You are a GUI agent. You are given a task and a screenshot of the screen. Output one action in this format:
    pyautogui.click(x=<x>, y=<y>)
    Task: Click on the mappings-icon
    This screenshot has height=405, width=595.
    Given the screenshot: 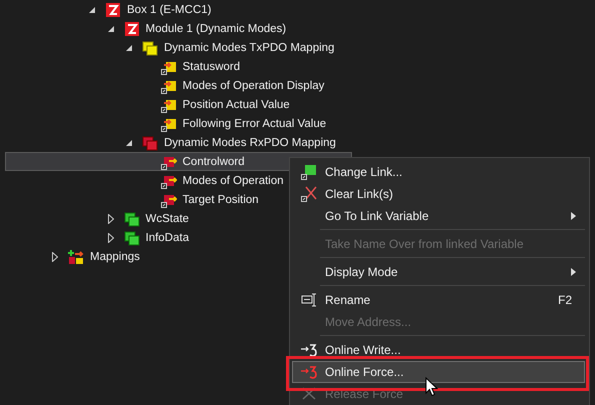 What is the action you would take?
    pyautogui.click(x=76, y=256)
    